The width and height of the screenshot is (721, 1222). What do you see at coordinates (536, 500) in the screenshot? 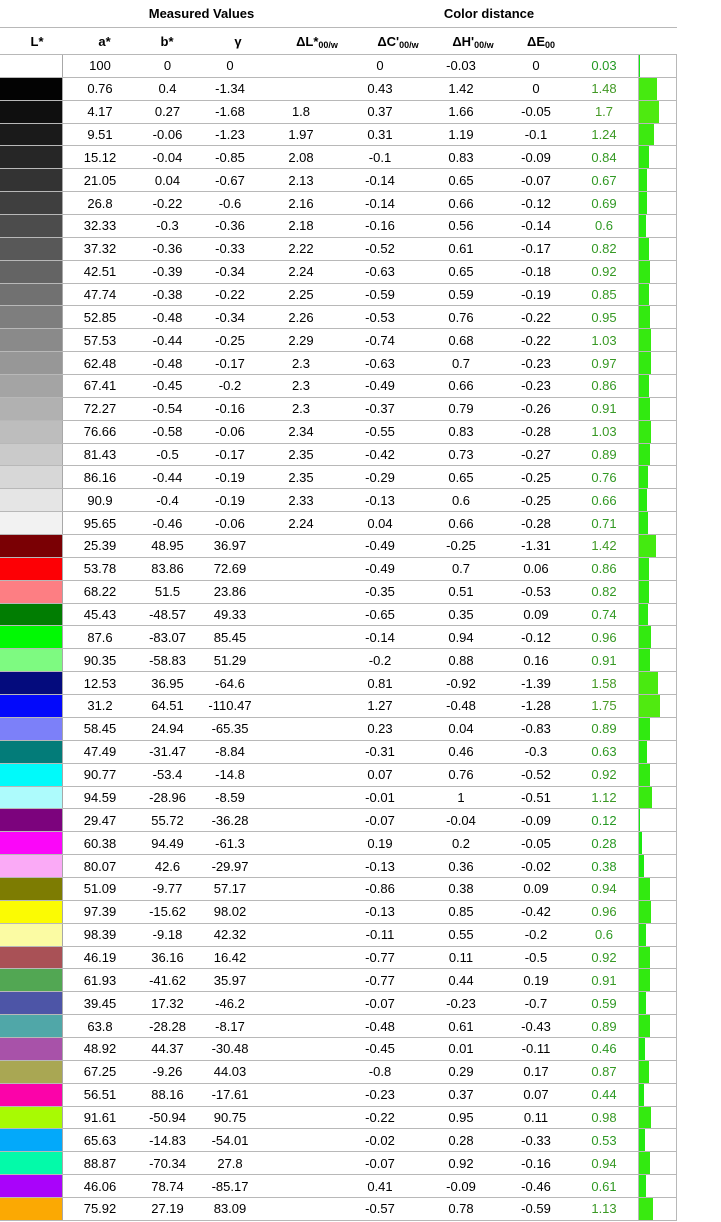
I see `cell-dH: -0.25` at bounding box center [536, 500].